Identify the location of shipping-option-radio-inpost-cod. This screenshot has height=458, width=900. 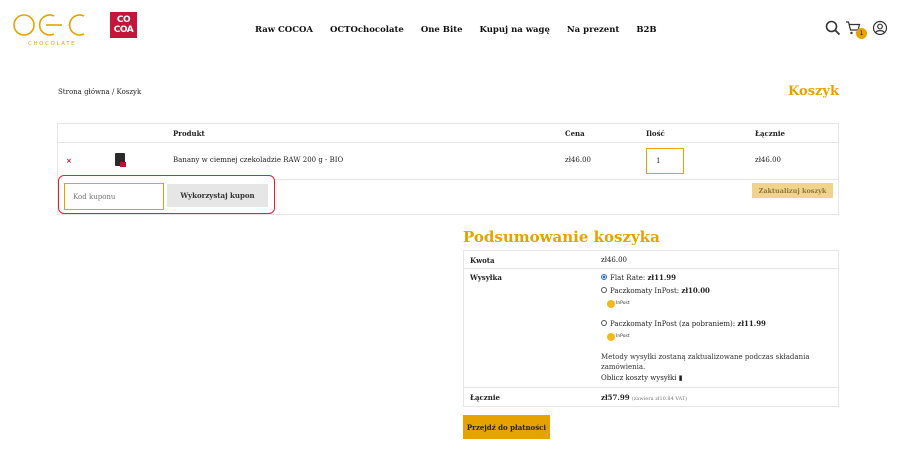
(604, 323).